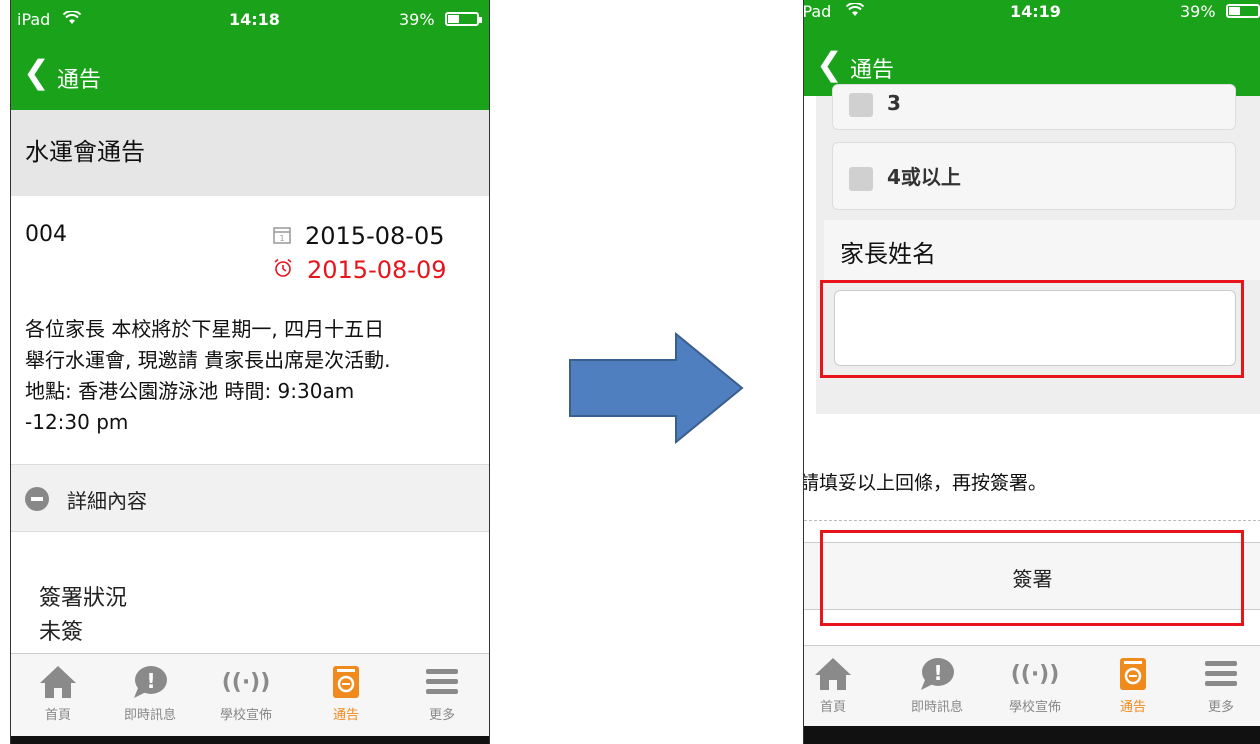 Image resolution: width=1260 pixels, height=744 pixels. I want to click on option-label: 3, so click(894, 103).